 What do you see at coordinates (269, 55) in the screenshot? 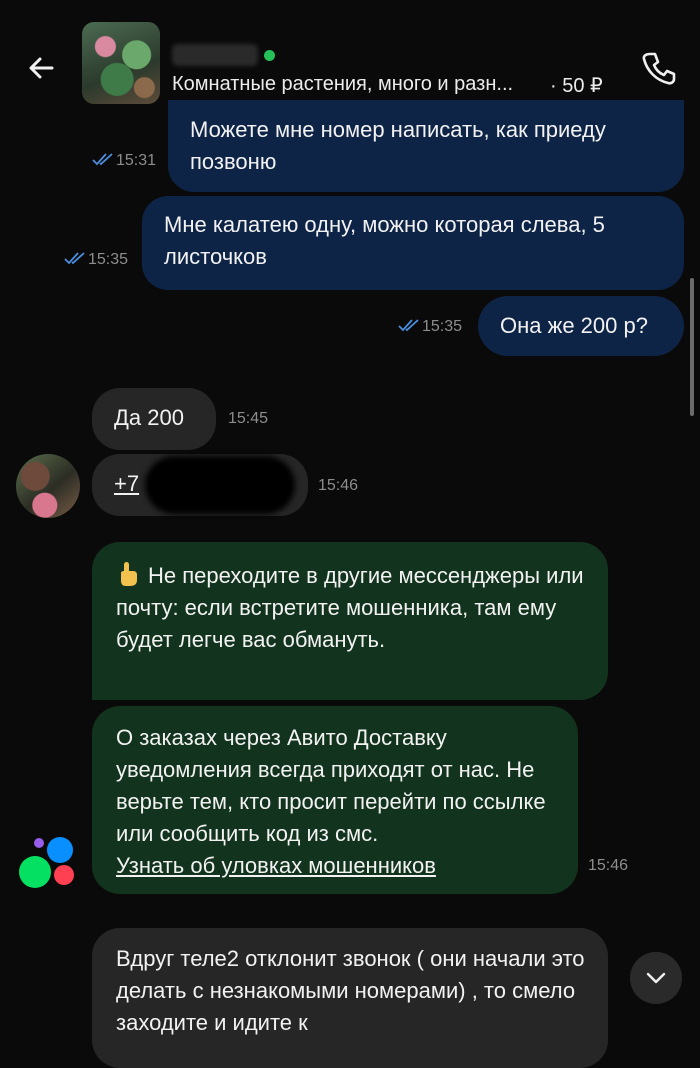
I see `online-status-indicator` at bounding box center [269, 55].